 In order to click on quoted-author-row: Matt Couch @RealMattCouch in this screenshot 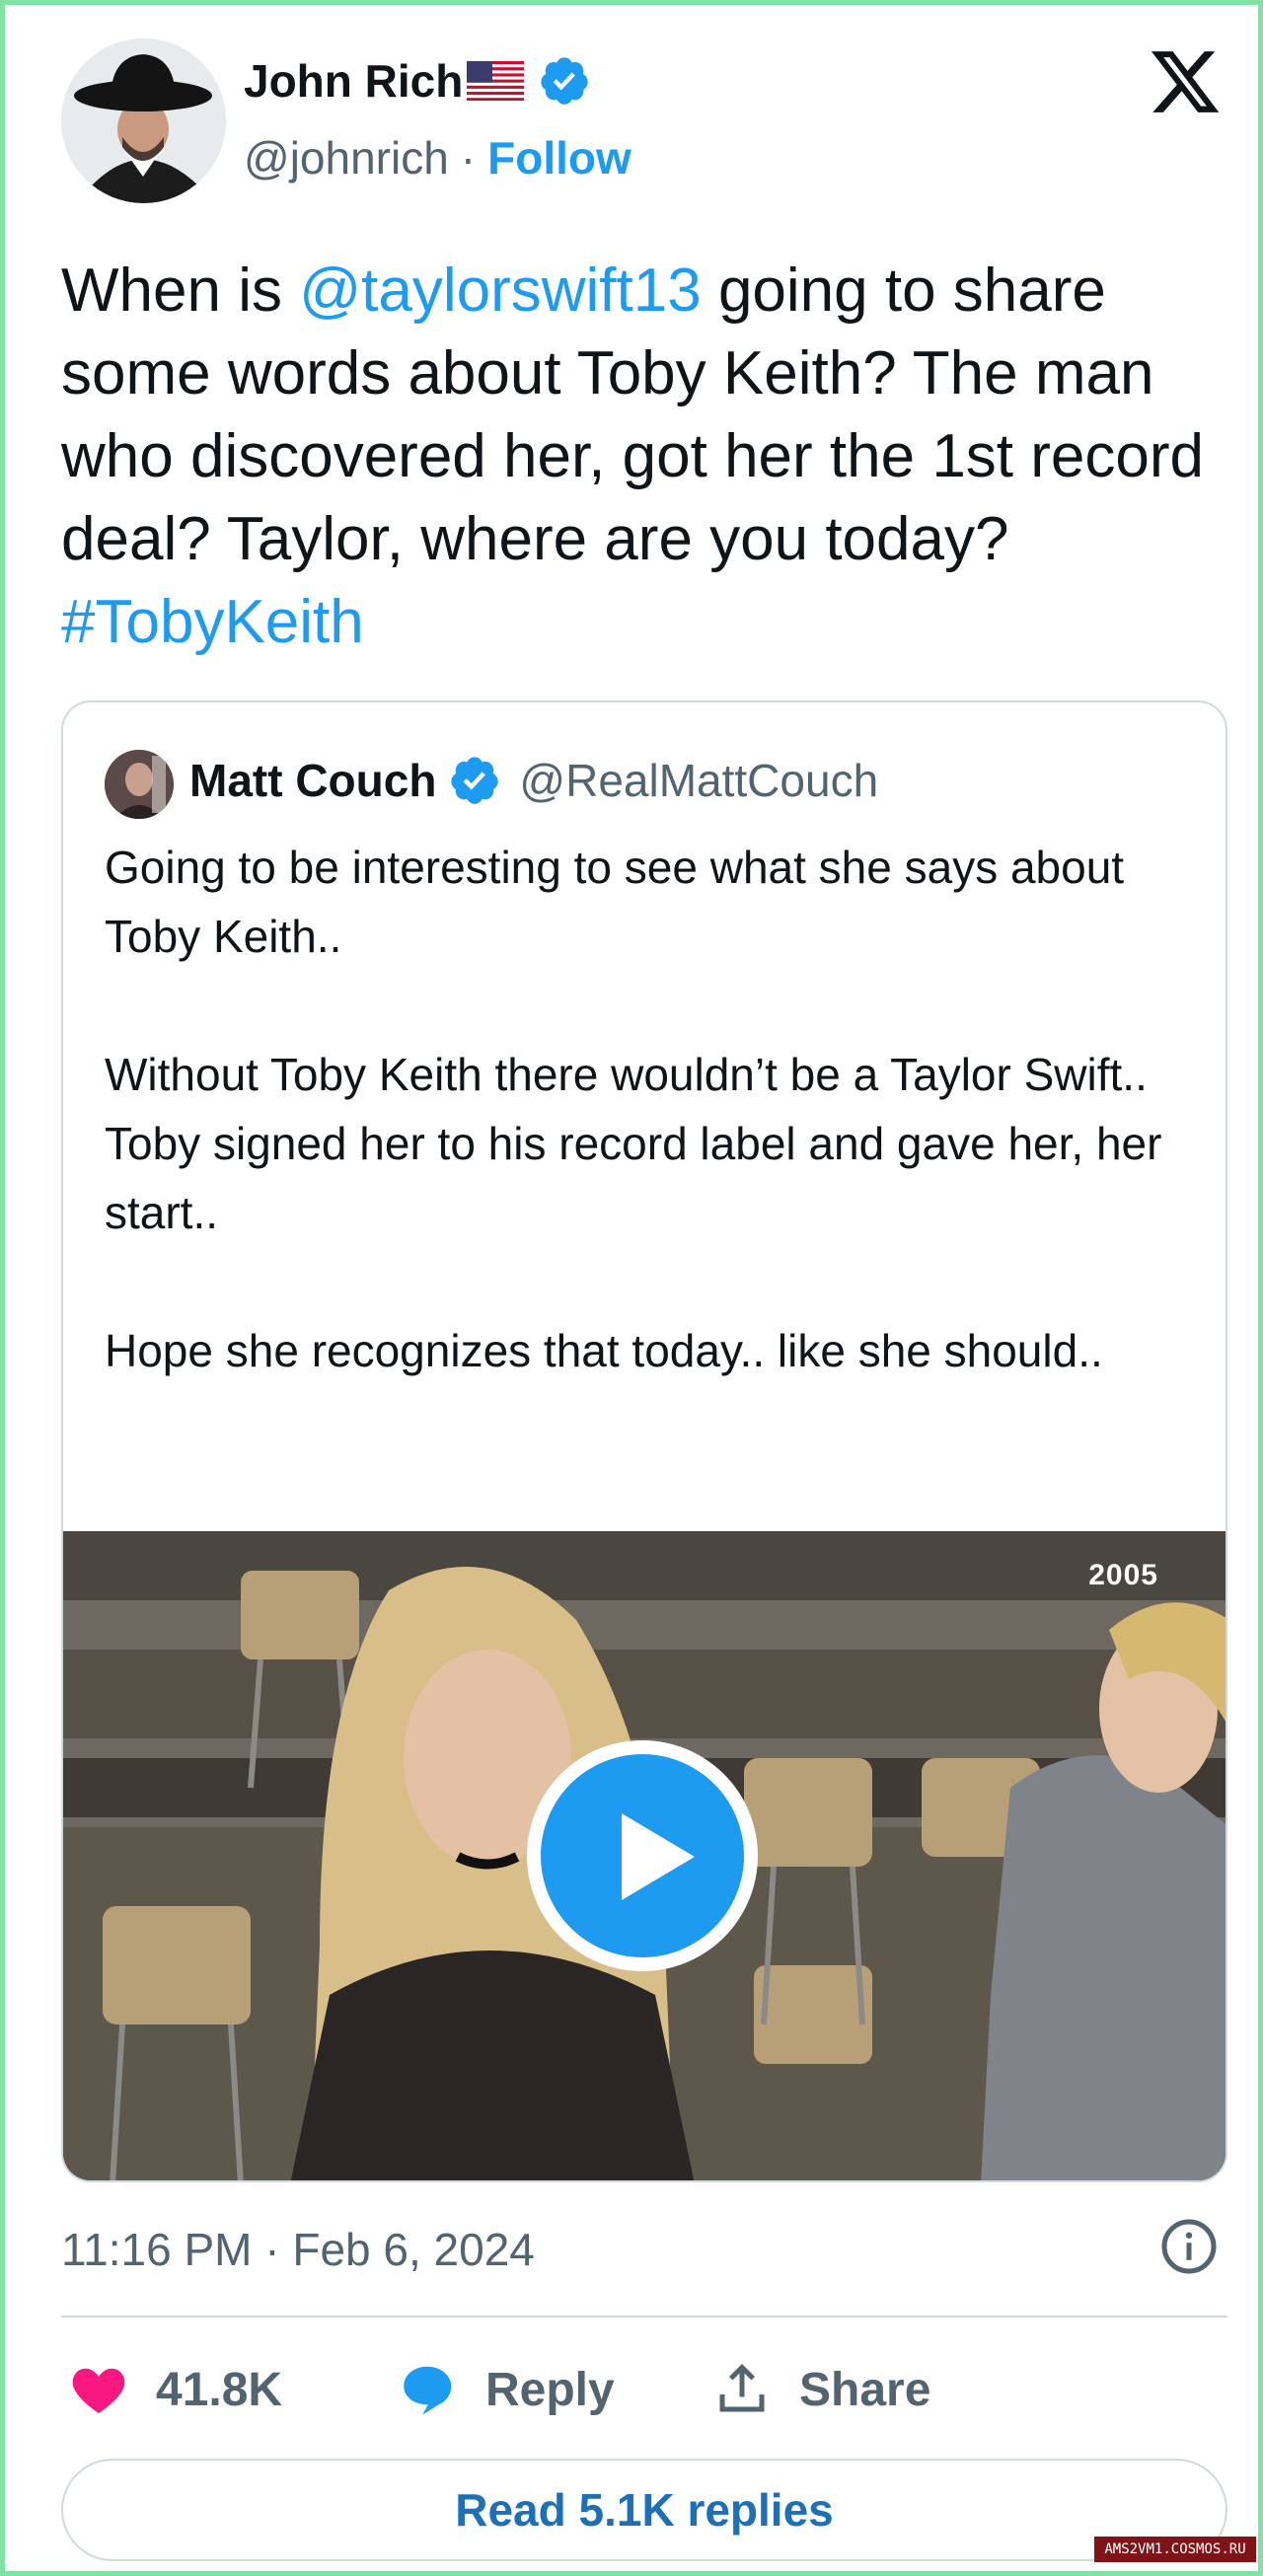, I will do `click(533, 780)`.